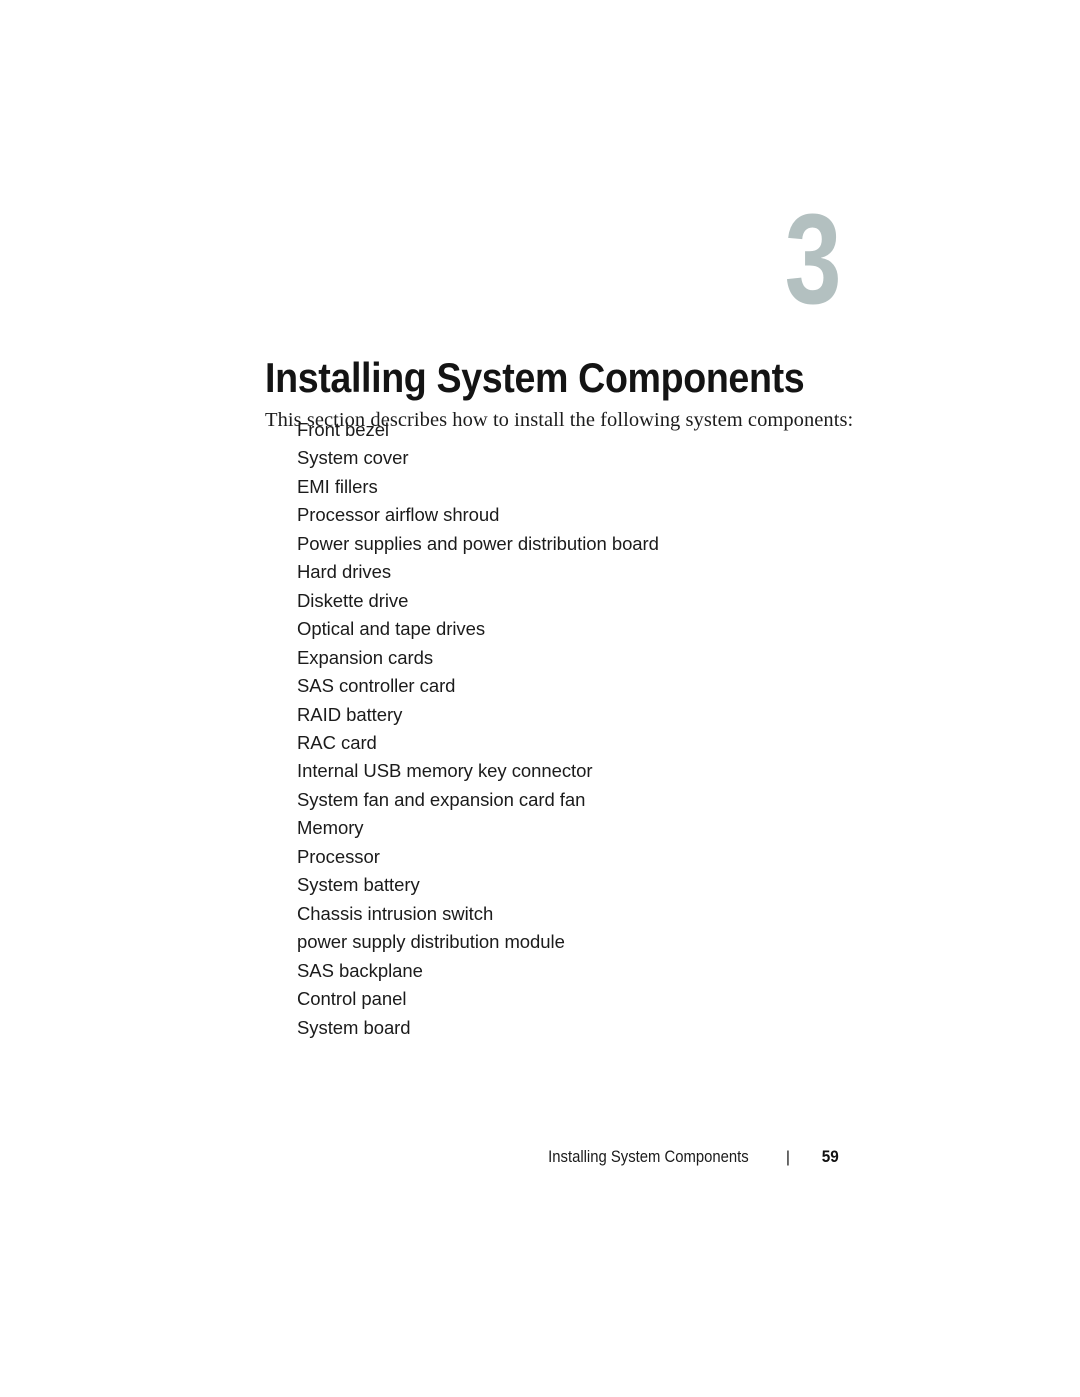 This screenshot has height=1397, width=1080. What do you see at coordinates (395, 913) in the screenshot?
I see `list-item: Chassis intrusion switch` at bounding box center [395, 913].